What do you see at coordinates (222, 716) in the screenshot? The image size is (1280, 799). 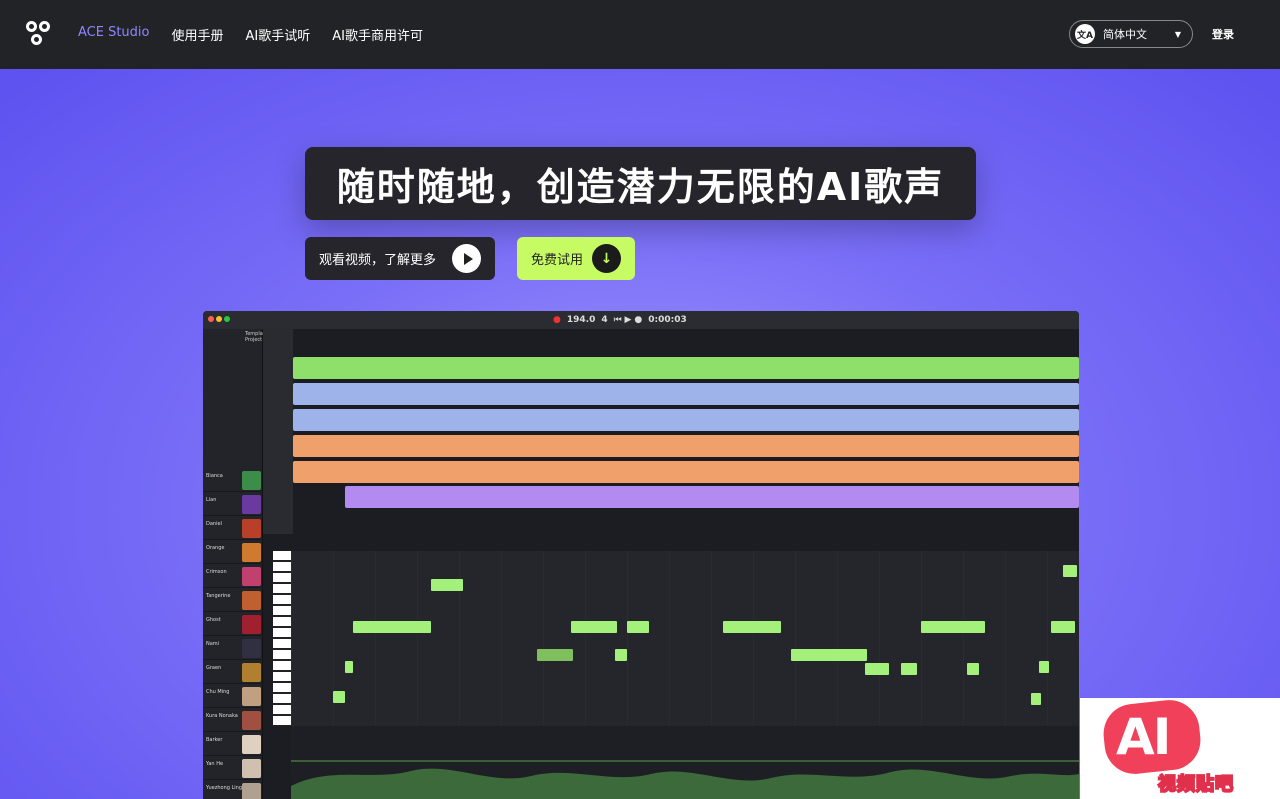 I see `singer-name: Kura Nonaka` at bounding box center [222, 716].